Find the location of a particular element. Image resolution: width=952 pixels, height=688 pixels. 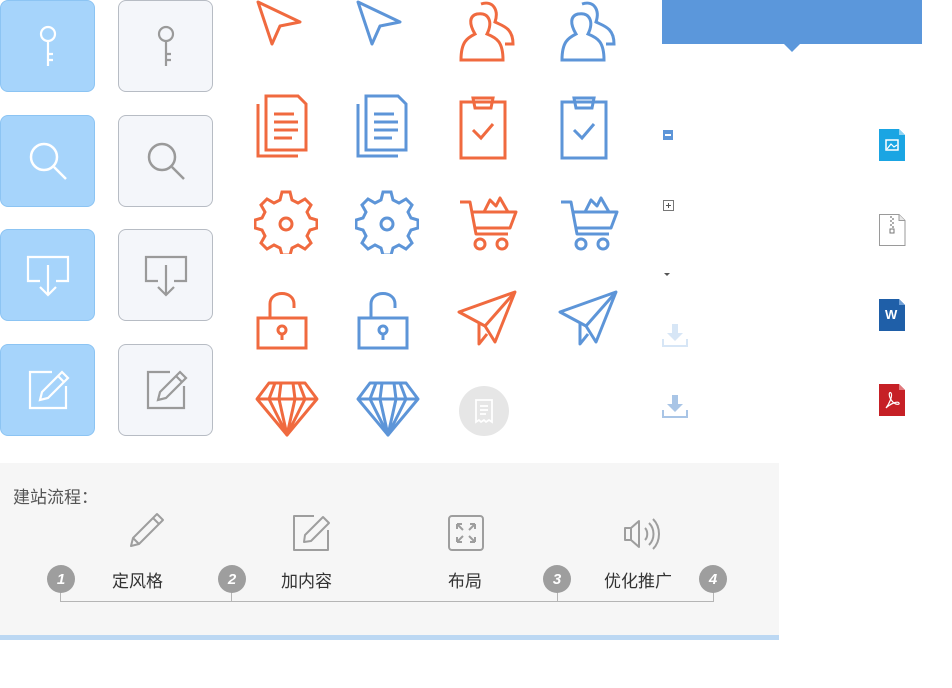

search-tile-gray is located at coordinates (165, 161).